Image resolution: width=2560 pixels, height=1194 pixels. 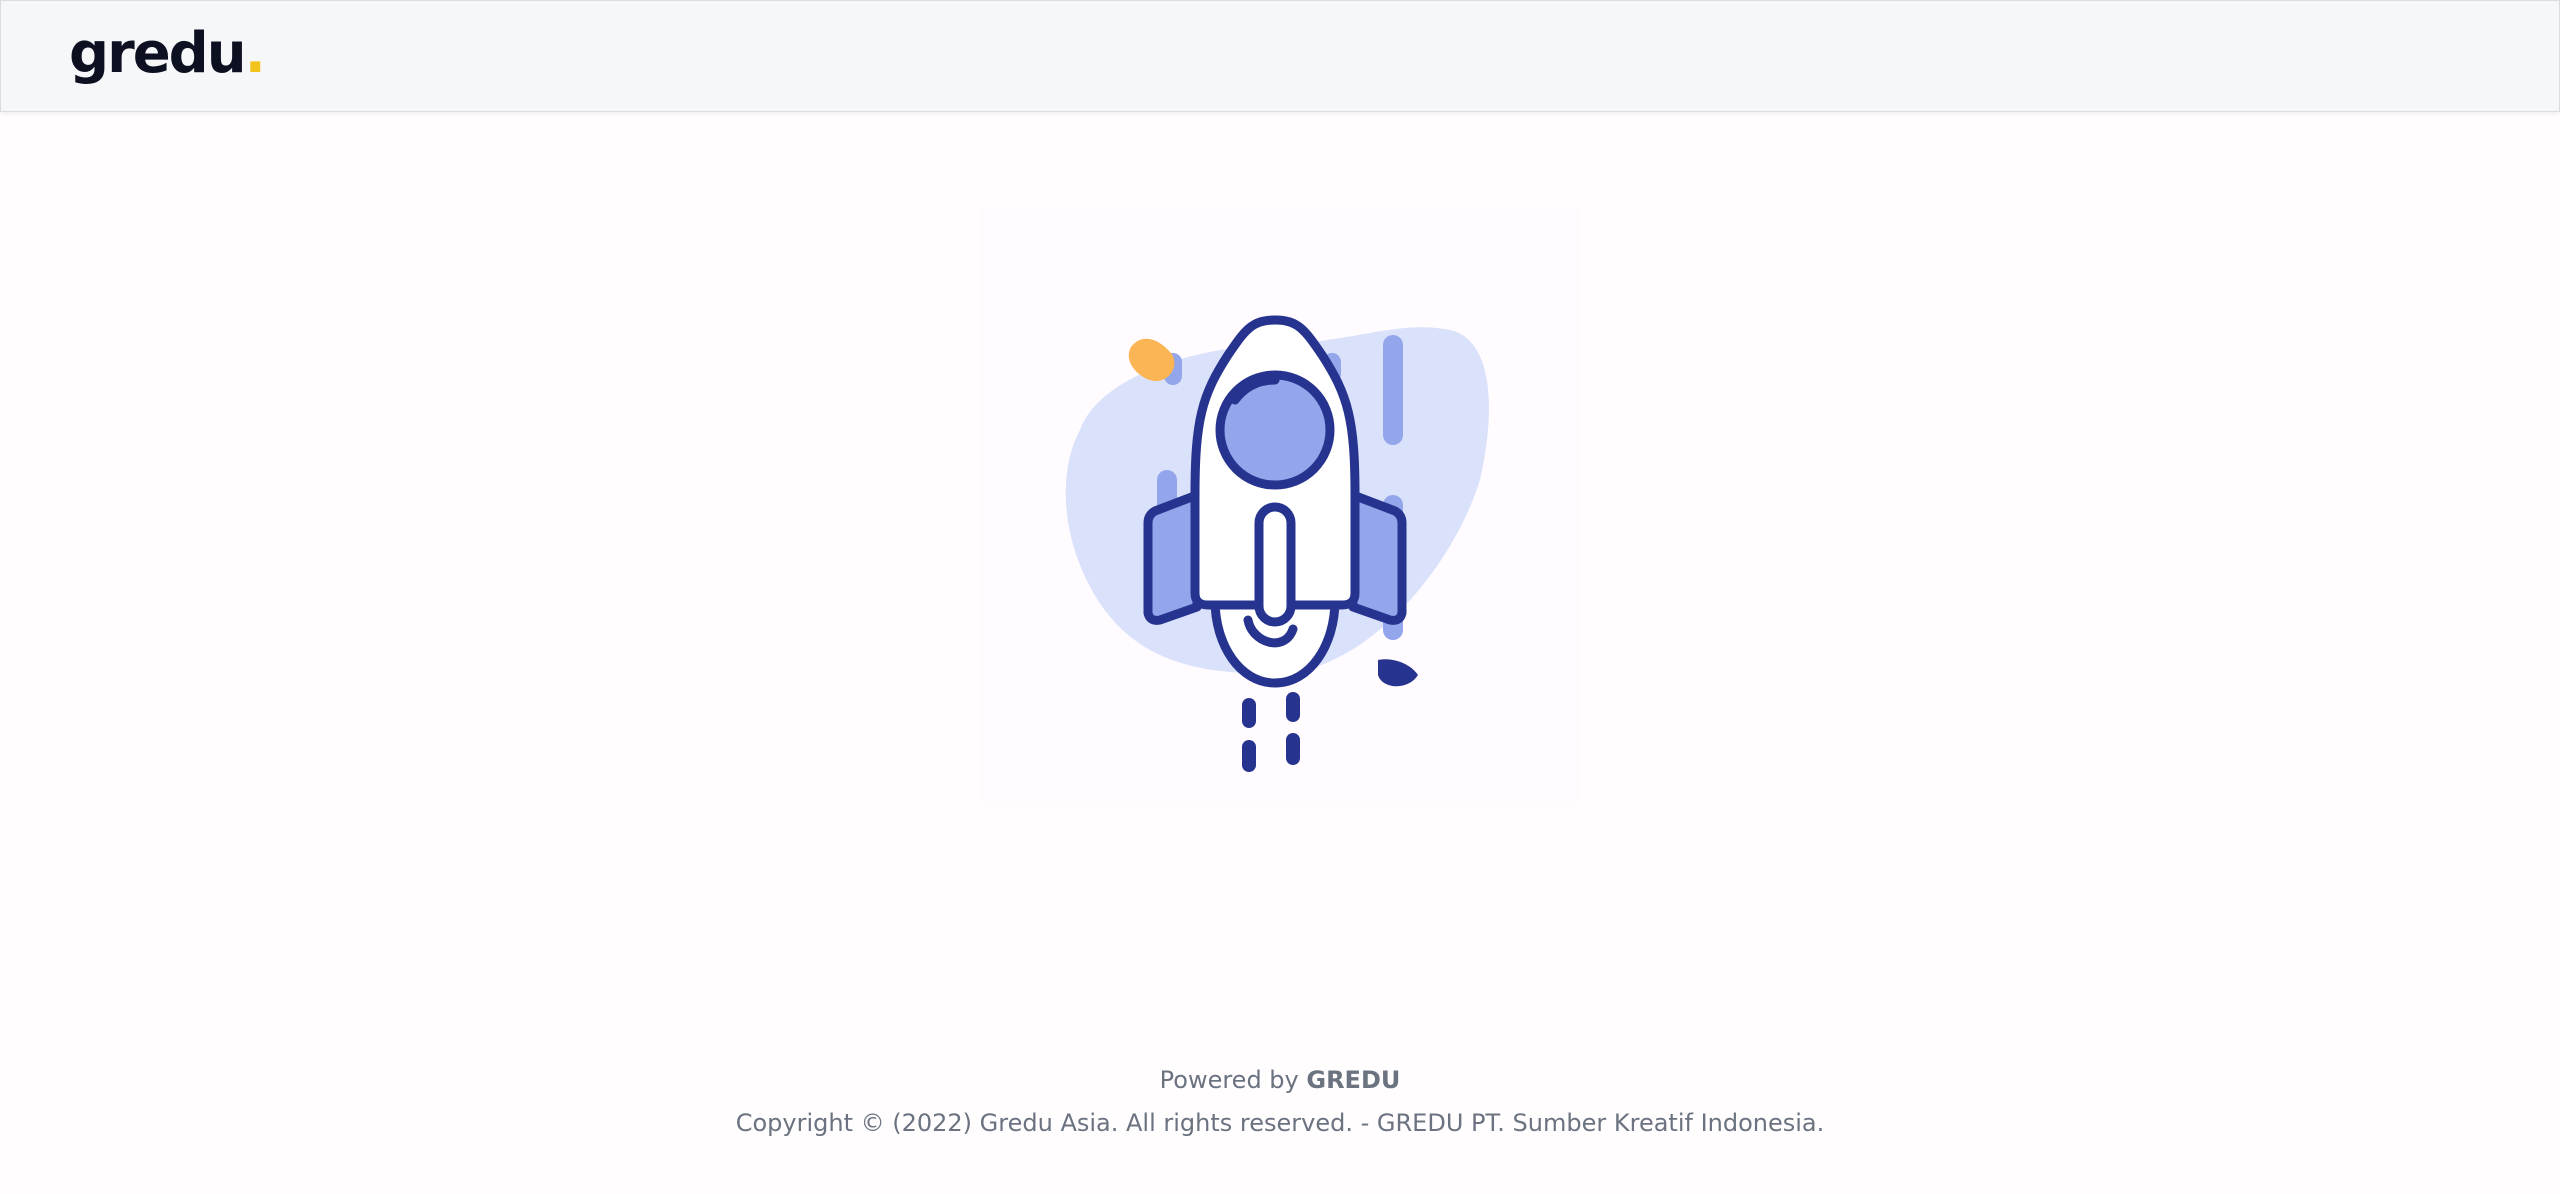 What do you see at coordinates (1233, 1080) in the screenshot?
I see `powered-by-text: Powered by` at bounding box center [1233, 1080].